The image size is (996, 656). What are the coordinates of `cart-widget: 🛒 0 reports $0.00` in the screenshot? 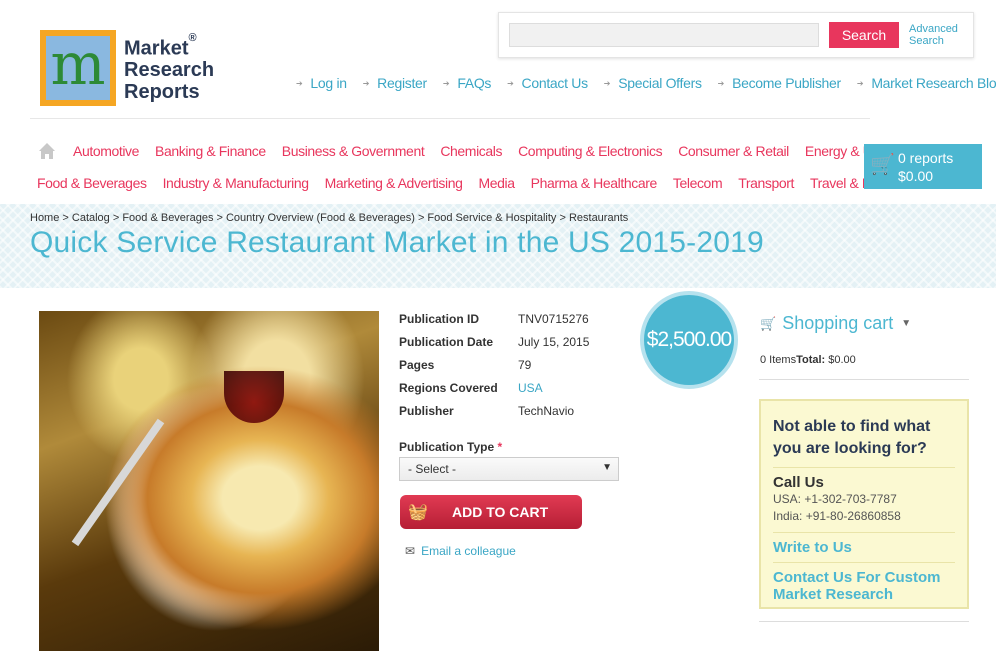 It's located at (923, 166).